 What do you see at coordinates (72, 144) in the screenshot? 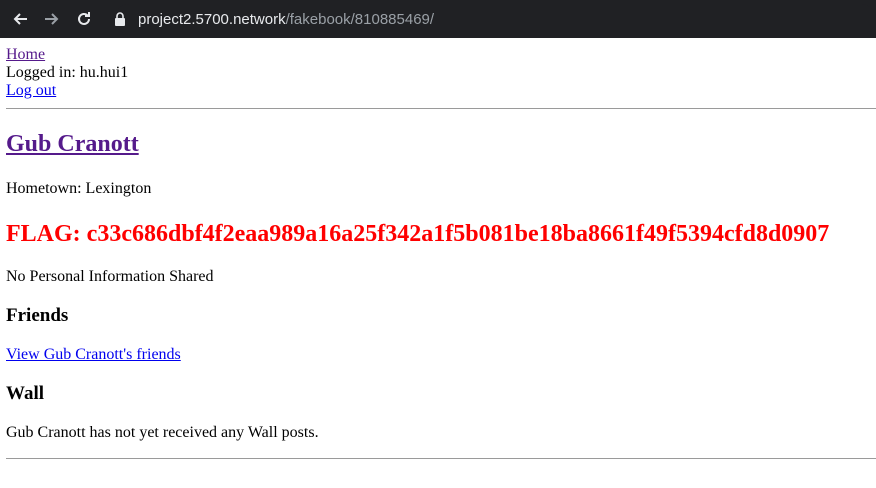
I see `profile-name-link: Gub Cranott` at bounding box center [72, 144].